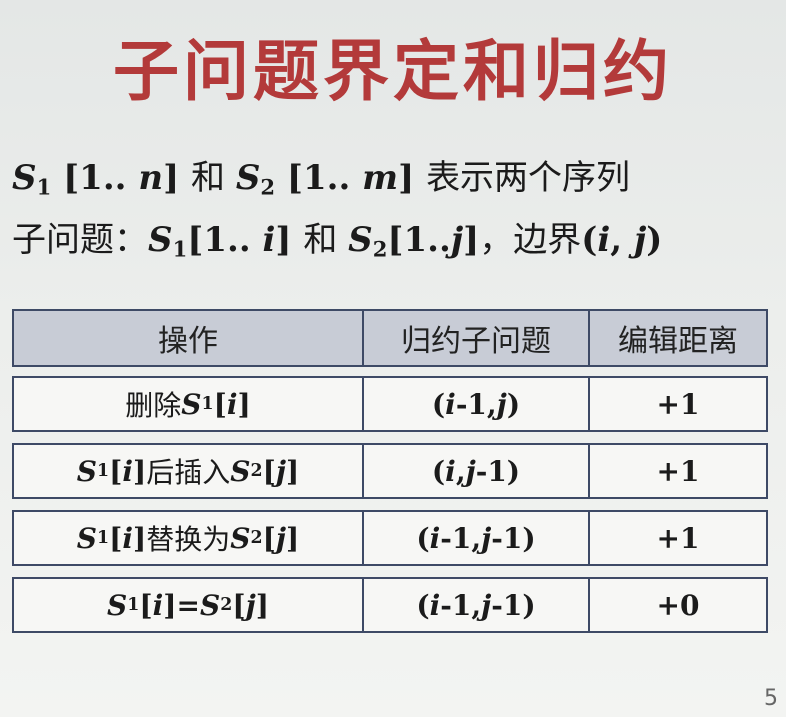 This screenshot has height=717, width=786. I want to click on operation-cell: 删除 S 1[i], so click(188, 404).